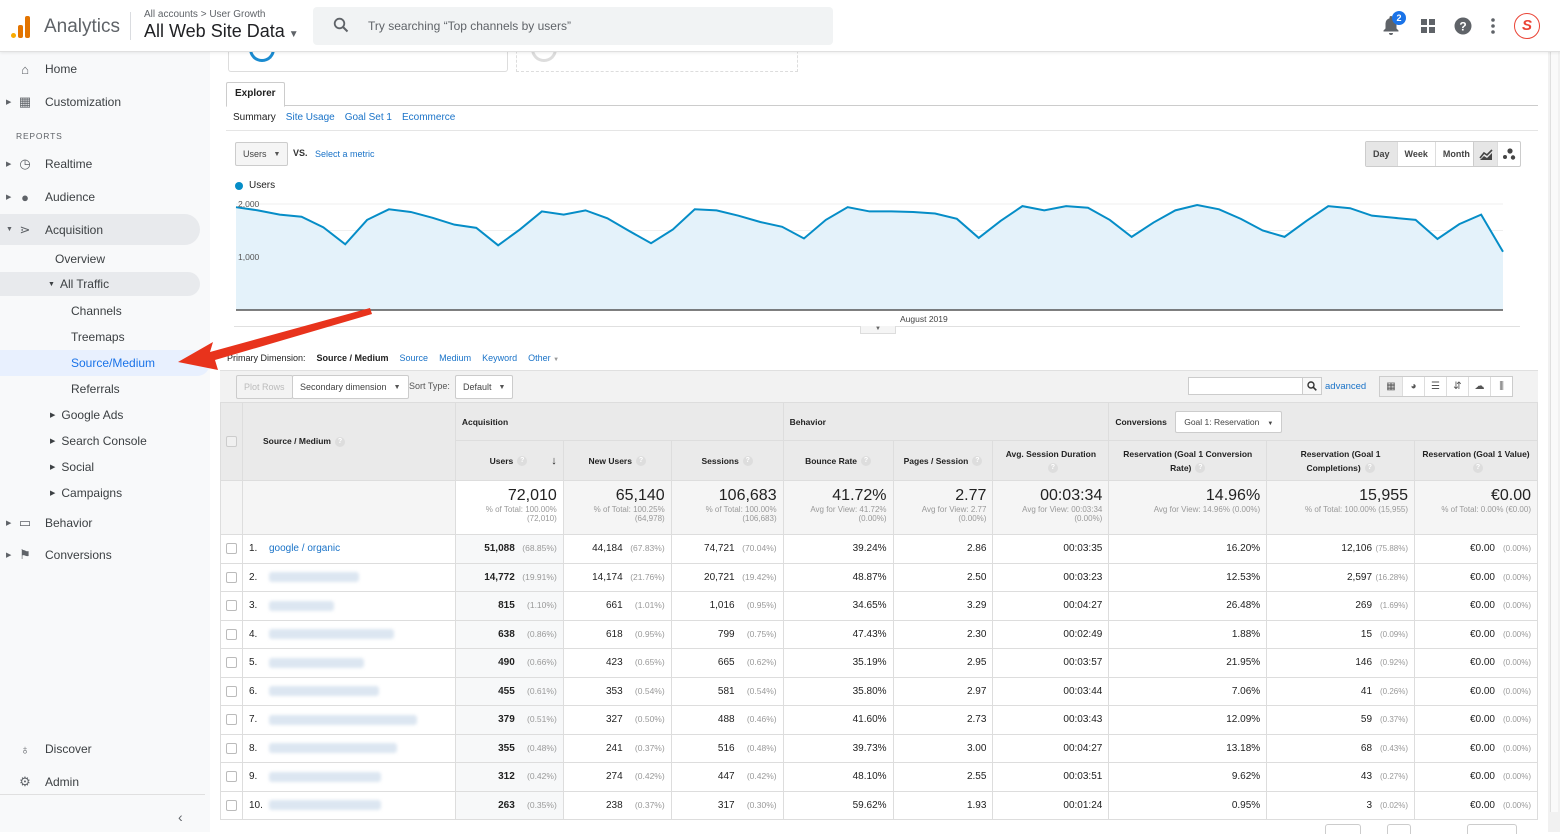  I want to click on col-pages-session: Pages / Session?, so click(943, 460).